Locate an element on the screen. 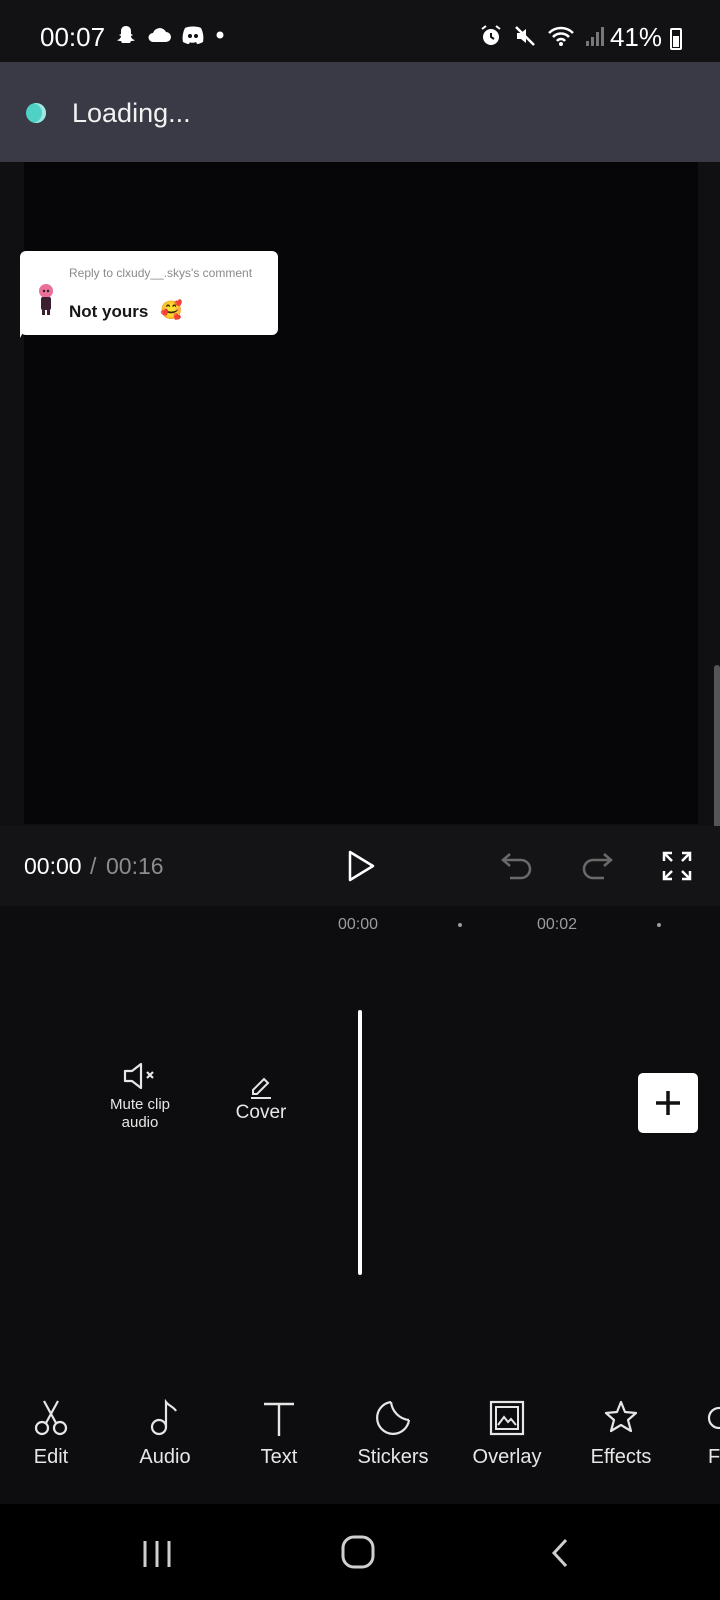  loading-spinner-icon is located at coordinates (36, 113).